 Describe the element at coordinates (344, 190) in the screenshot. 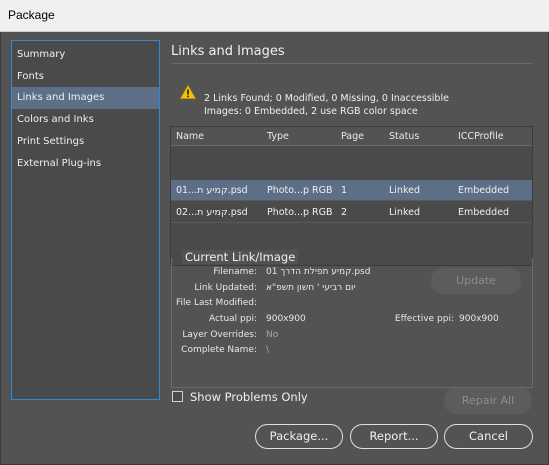

I see `row-page: 1` at that location.